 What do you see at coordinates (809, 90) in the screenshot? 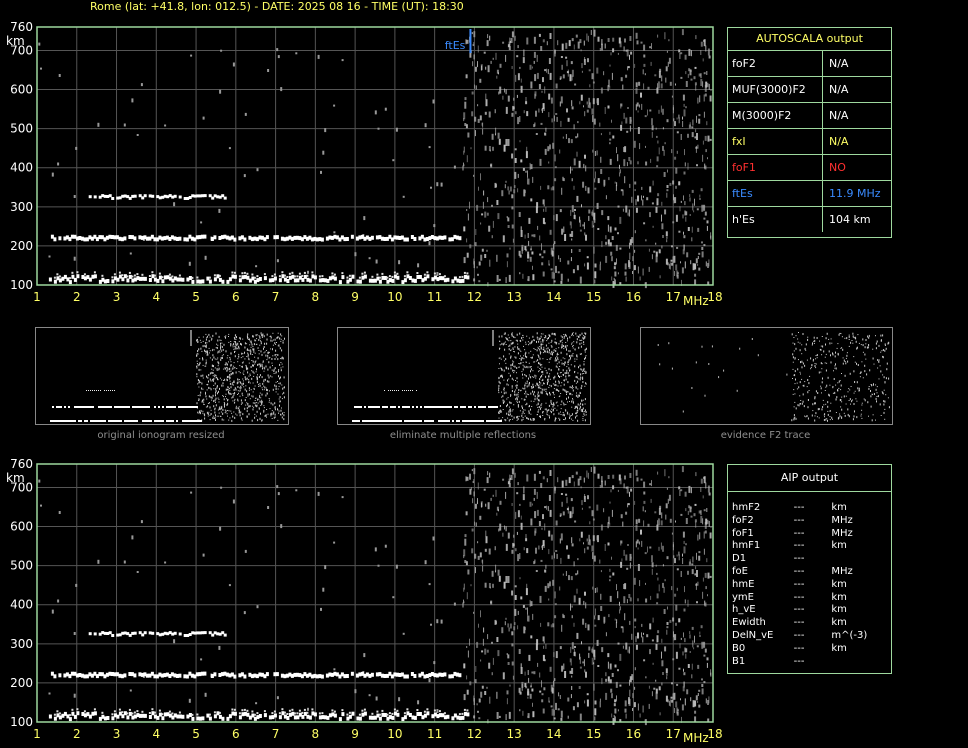
I see `autoscala-row: MUF(3000)F2 N/A` at bounding box center [809, 90].